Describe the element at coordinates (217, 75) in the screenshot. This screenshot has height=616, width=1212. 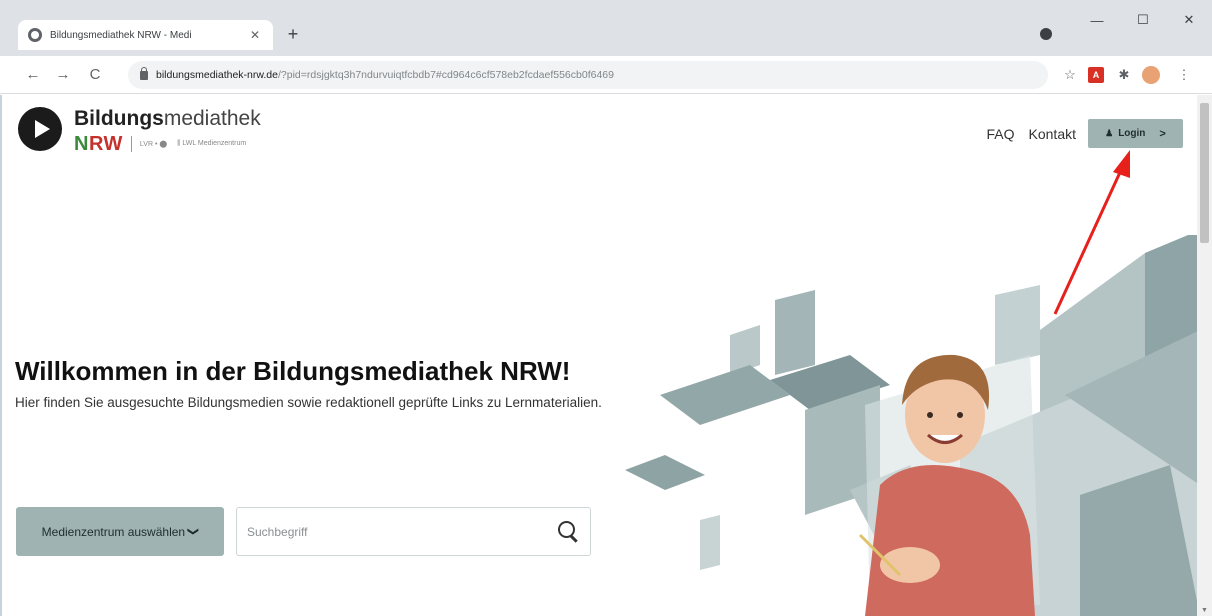
I see `url-host: bildungsmediathek-nrw.de` at that location.